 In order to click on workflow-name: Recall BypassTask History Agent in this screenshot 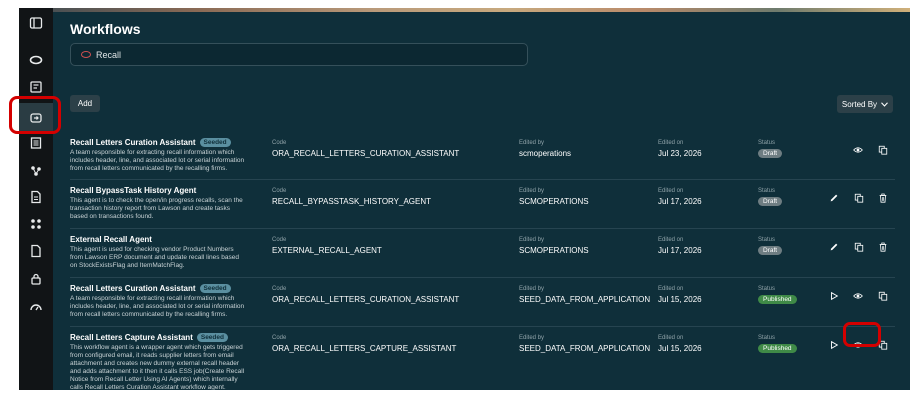, I will do `click(133, 190)`.